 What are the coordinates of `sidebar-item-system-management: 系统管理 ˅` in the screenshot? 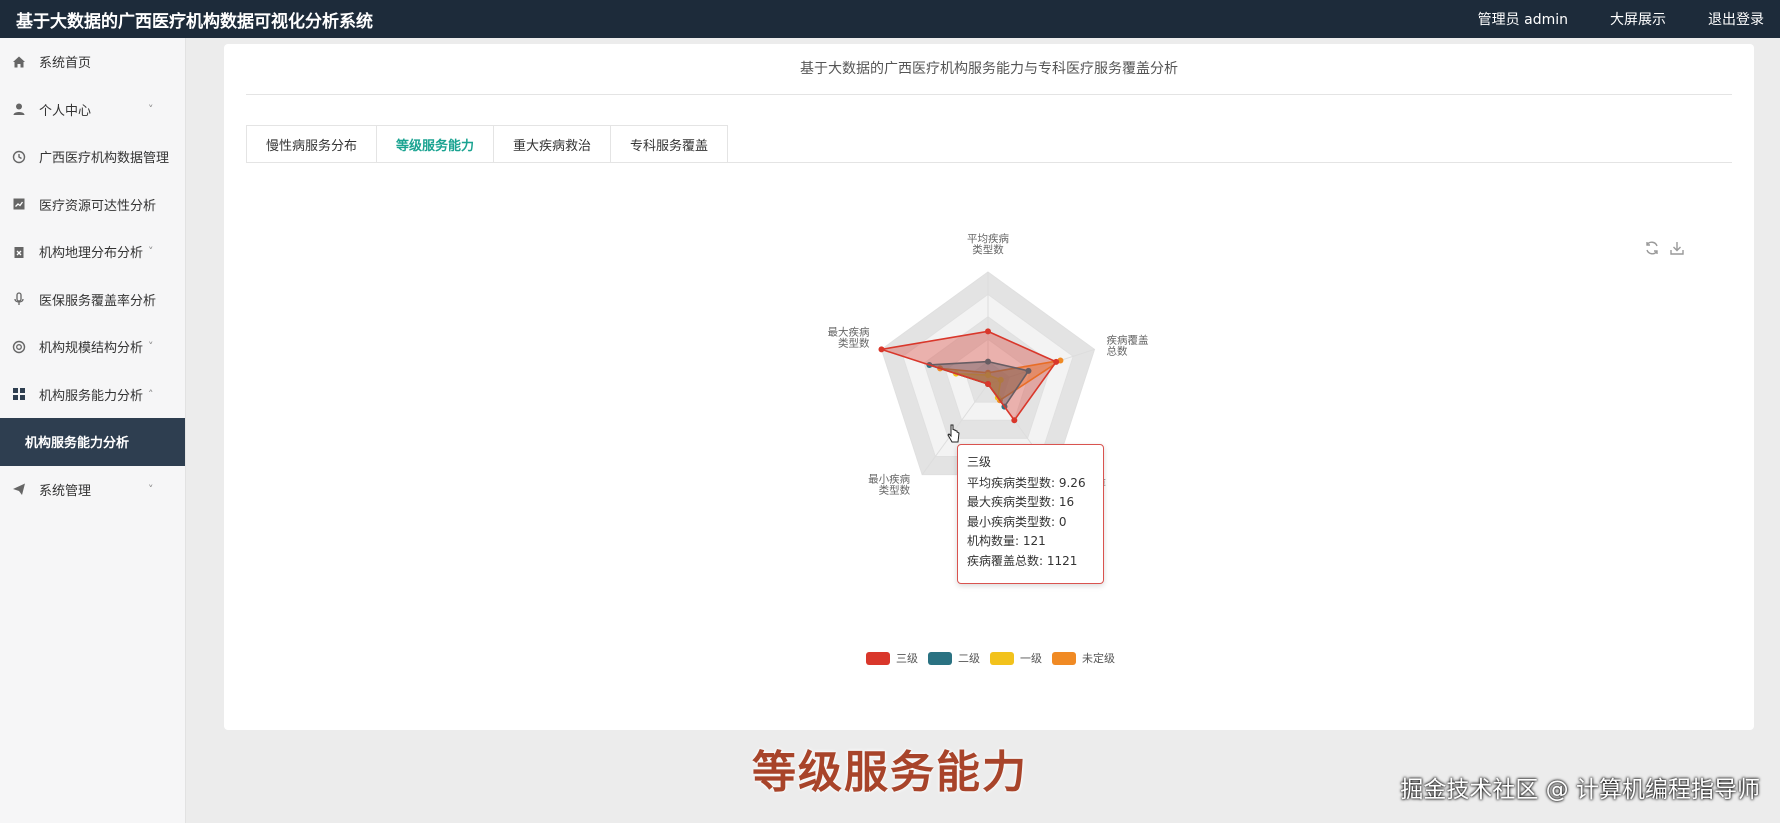 It's located at (92, 490).